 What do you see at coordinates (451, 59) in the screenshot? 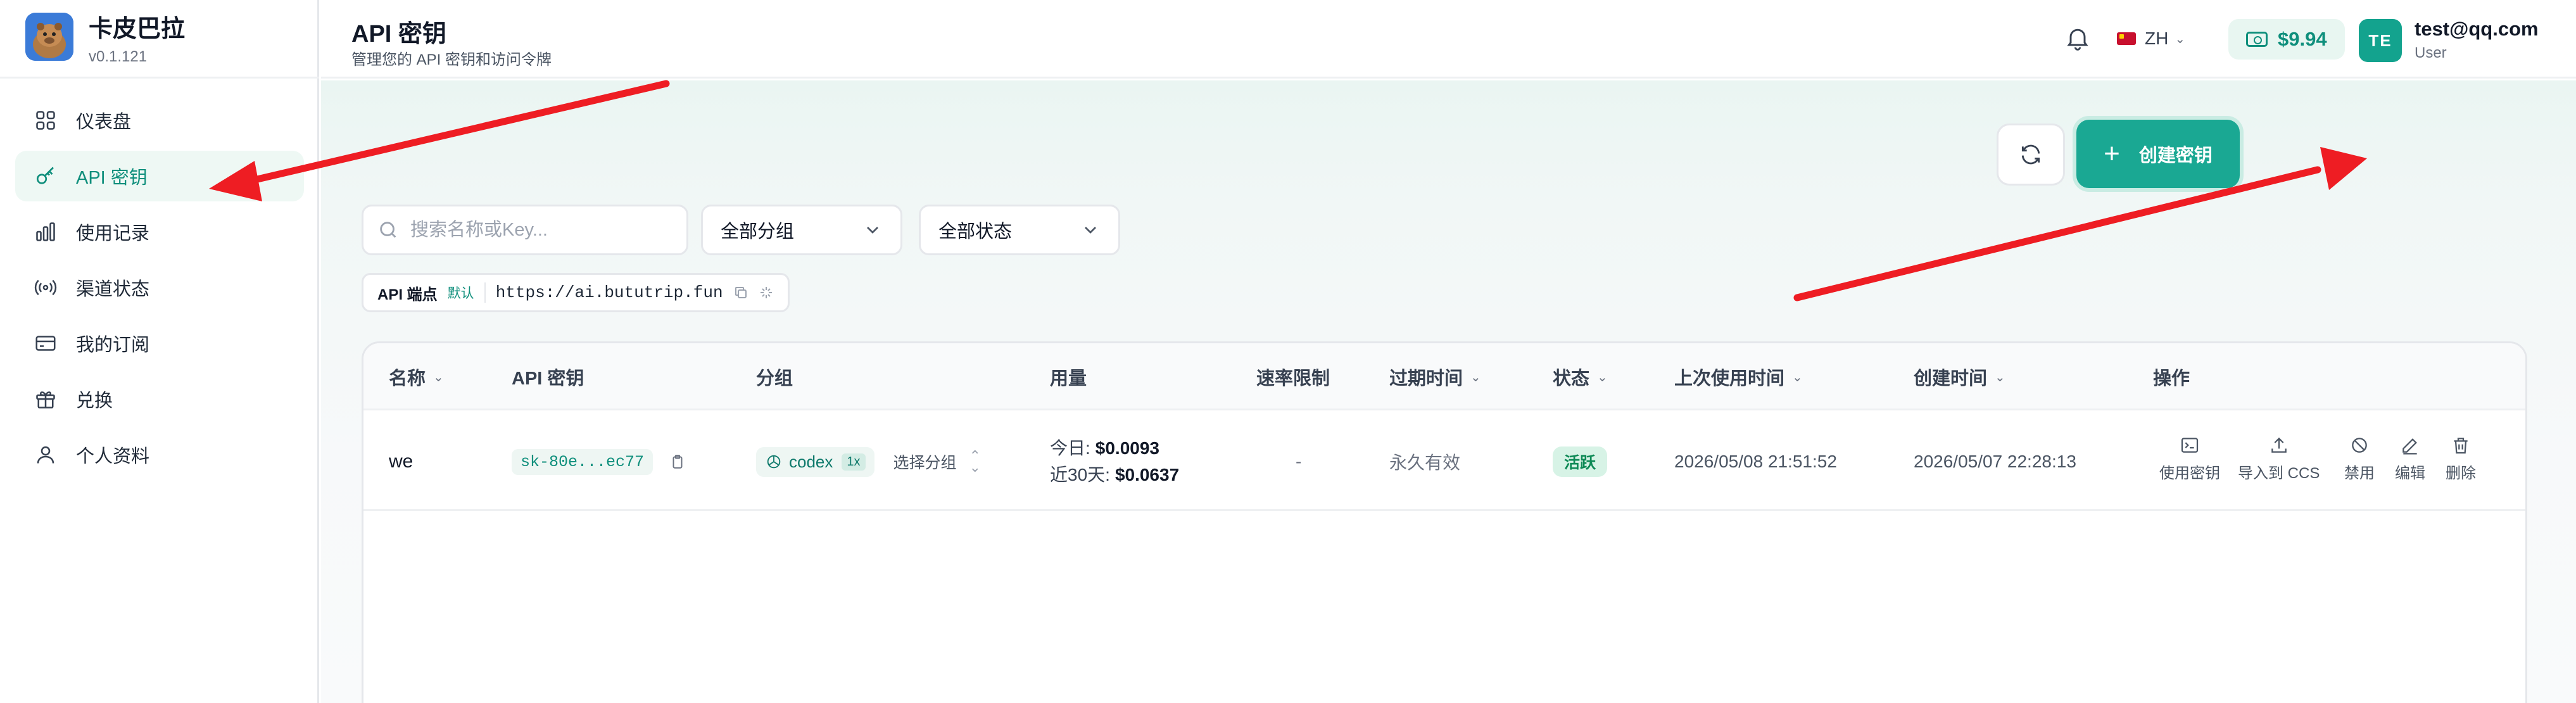
I see `page-subtitle: 管理您的 API 密钥和访问令牌` at bounding box center [451, 59].